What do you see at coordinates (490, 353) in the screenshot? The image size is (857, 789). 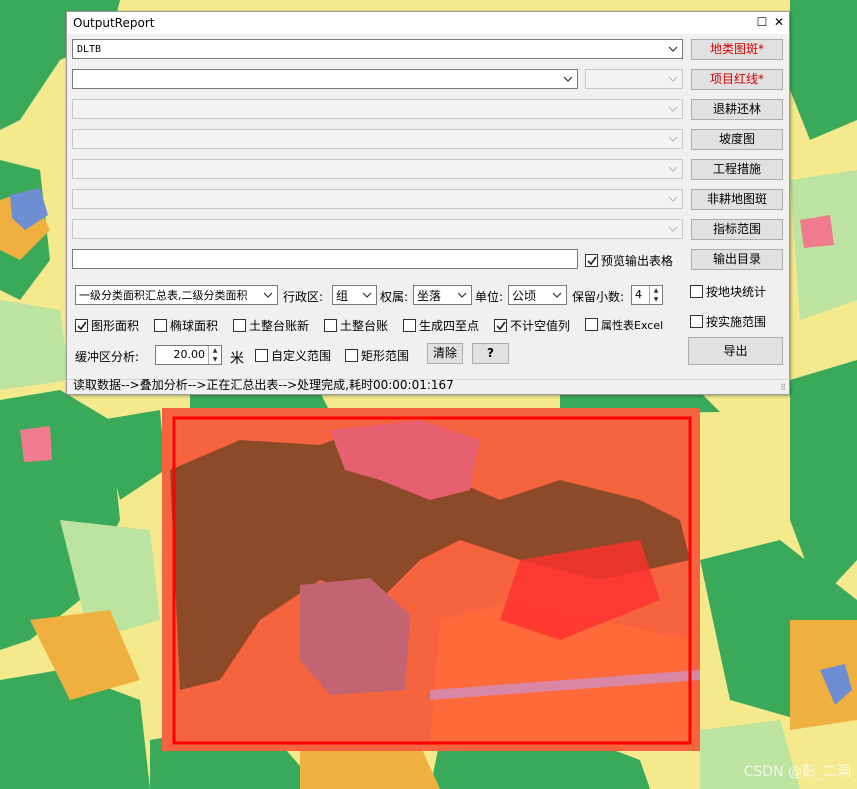 I see `help-button: ?` at bounding box center [490, 353].